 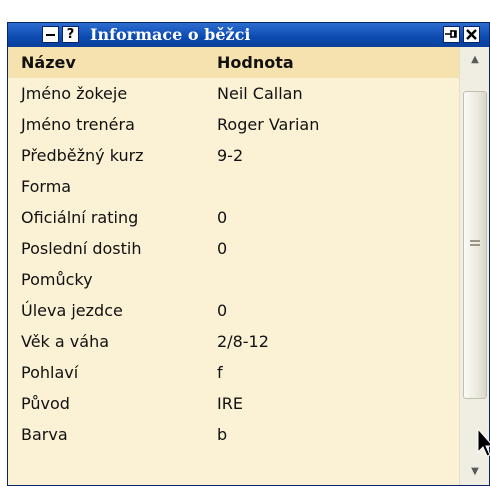 What do you see at coordinates (81, 248) in the screenshot?
I see `row-label: Poslední dostih` at bounding box center [81, 248].